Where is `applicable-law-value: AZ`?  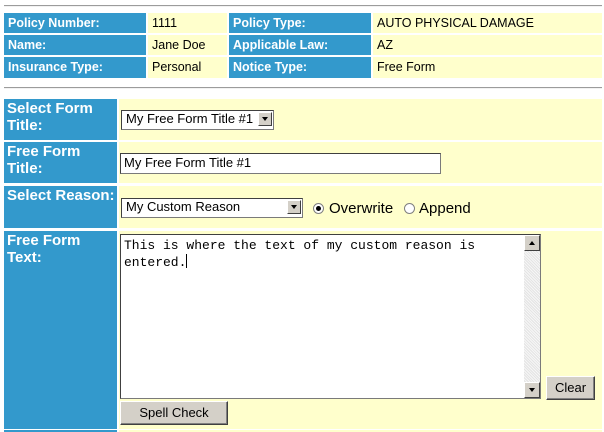
applicable-law-value: AZ is located at coordinates (487, 45).